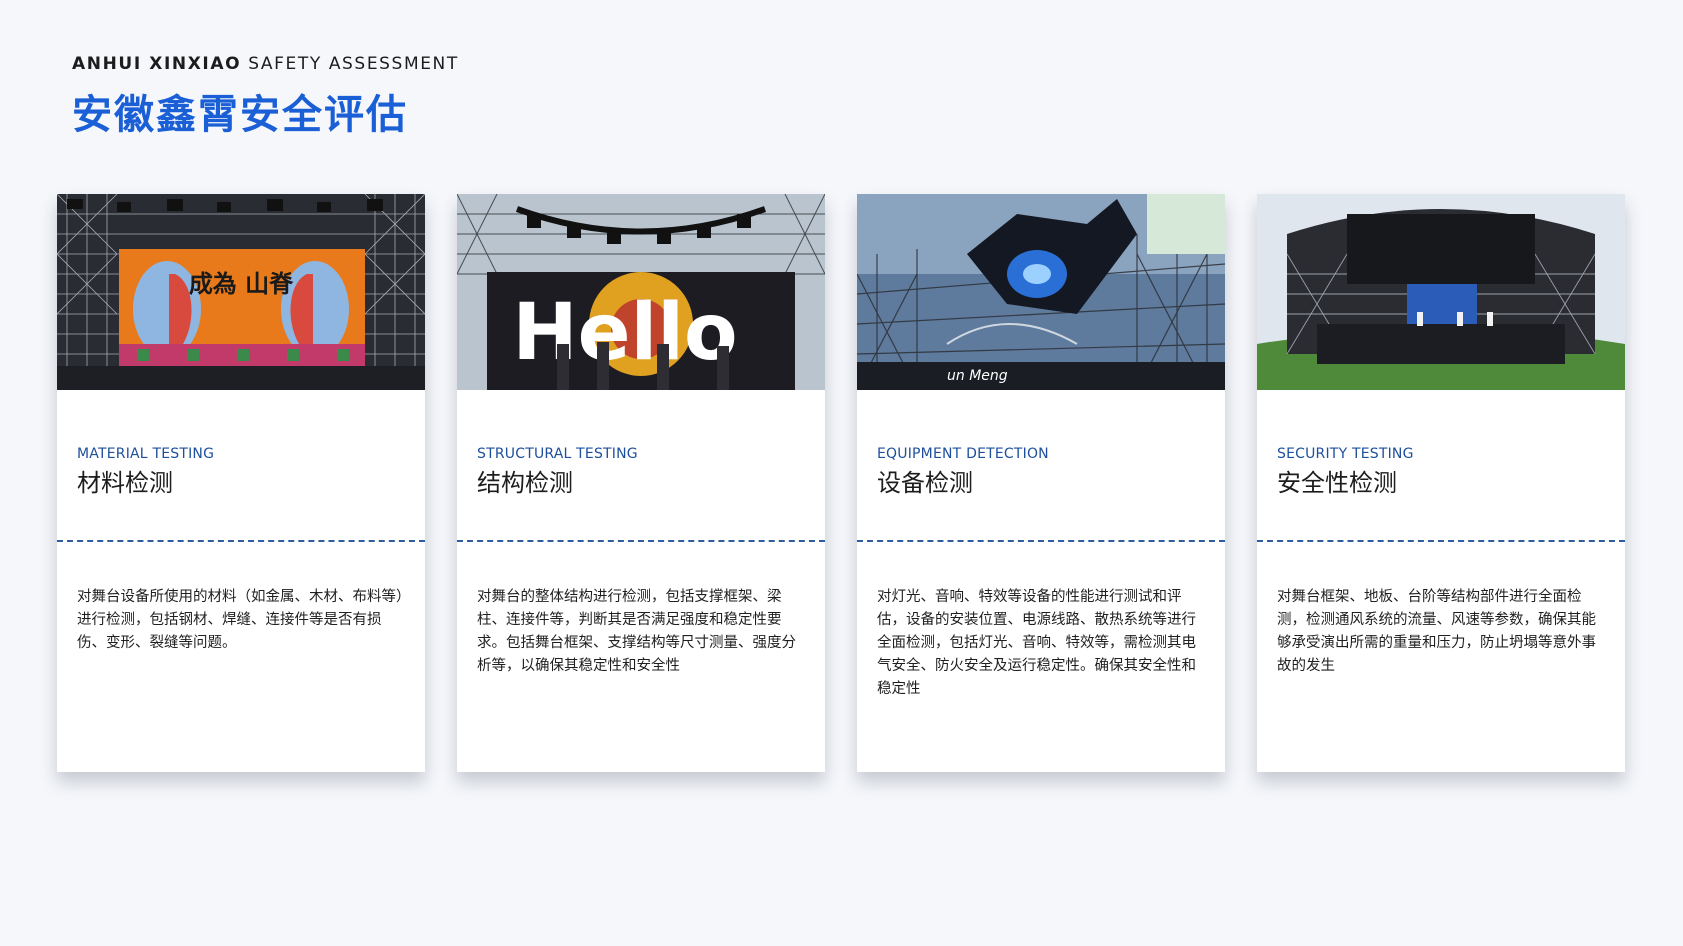 The width and height of the screenshot is (1683, 946). What do you see at coordinates (240, 115) in the screenshot?
I see `page-title: 安徽鑫霄安全评估` at bounding box center [240, 115].